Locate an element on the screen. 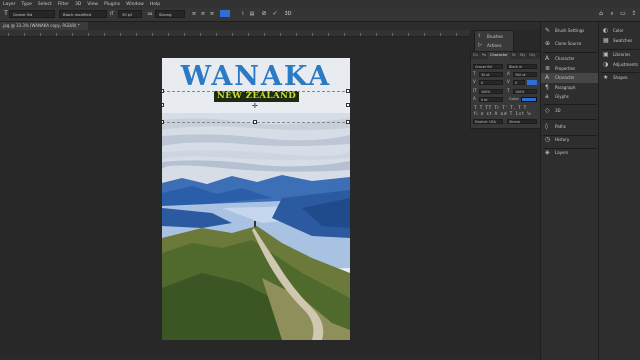 Image resolution: width=640 pixels, height=360 pixels. char-antialias: Strong is located at coordinates (522, 121).